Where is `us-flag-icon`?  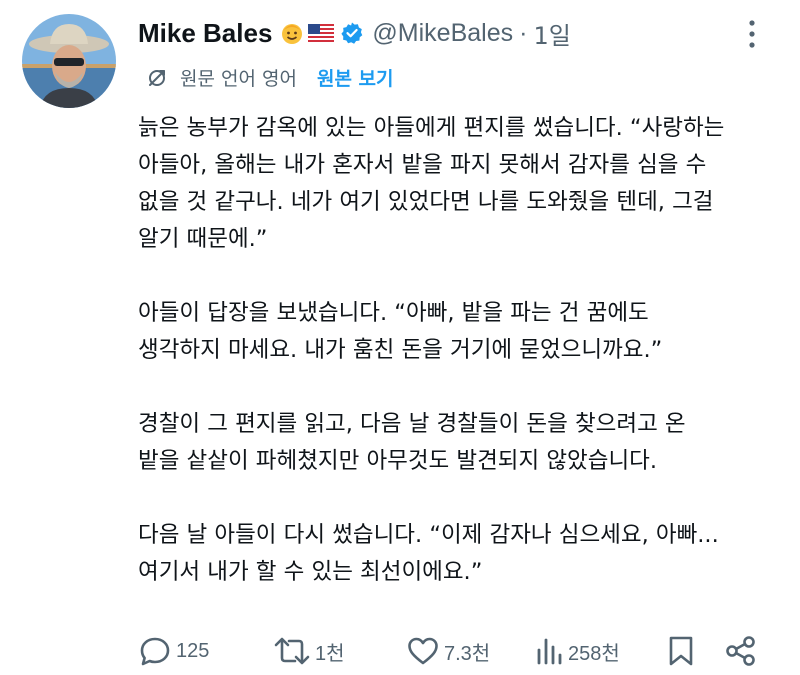 us-flag-icon is located at coordinates (321, 33).